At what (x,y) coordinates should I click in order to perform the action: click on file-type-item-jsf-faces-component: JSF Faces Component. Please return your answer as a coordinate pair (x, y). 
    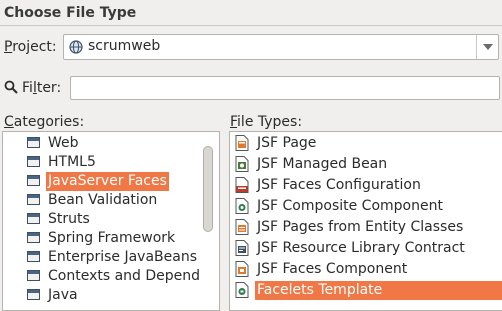
    Looking at the image, I should click on (366, 269).